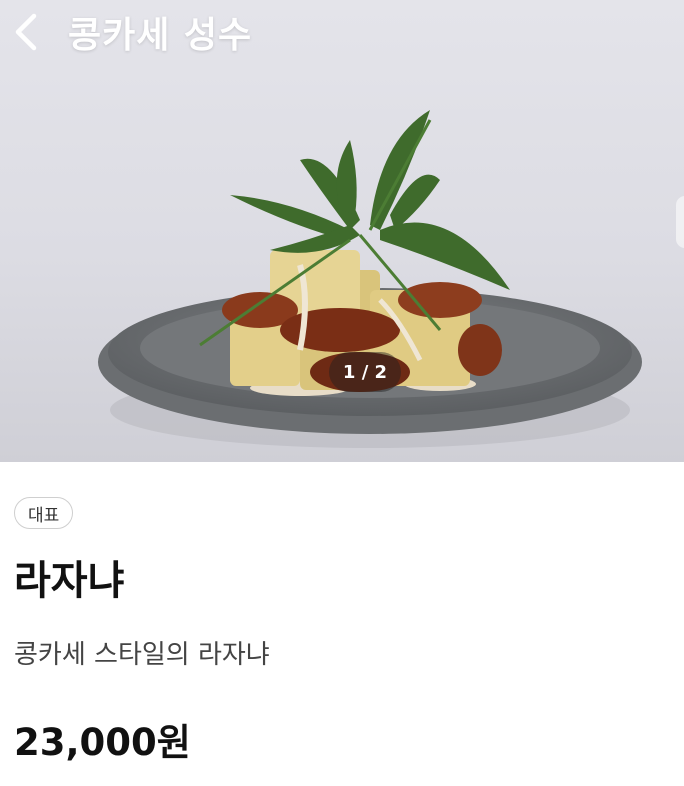 This screenshot has height=786, width=684. I want to click on representative-badge: 대표, so click(44, 513).